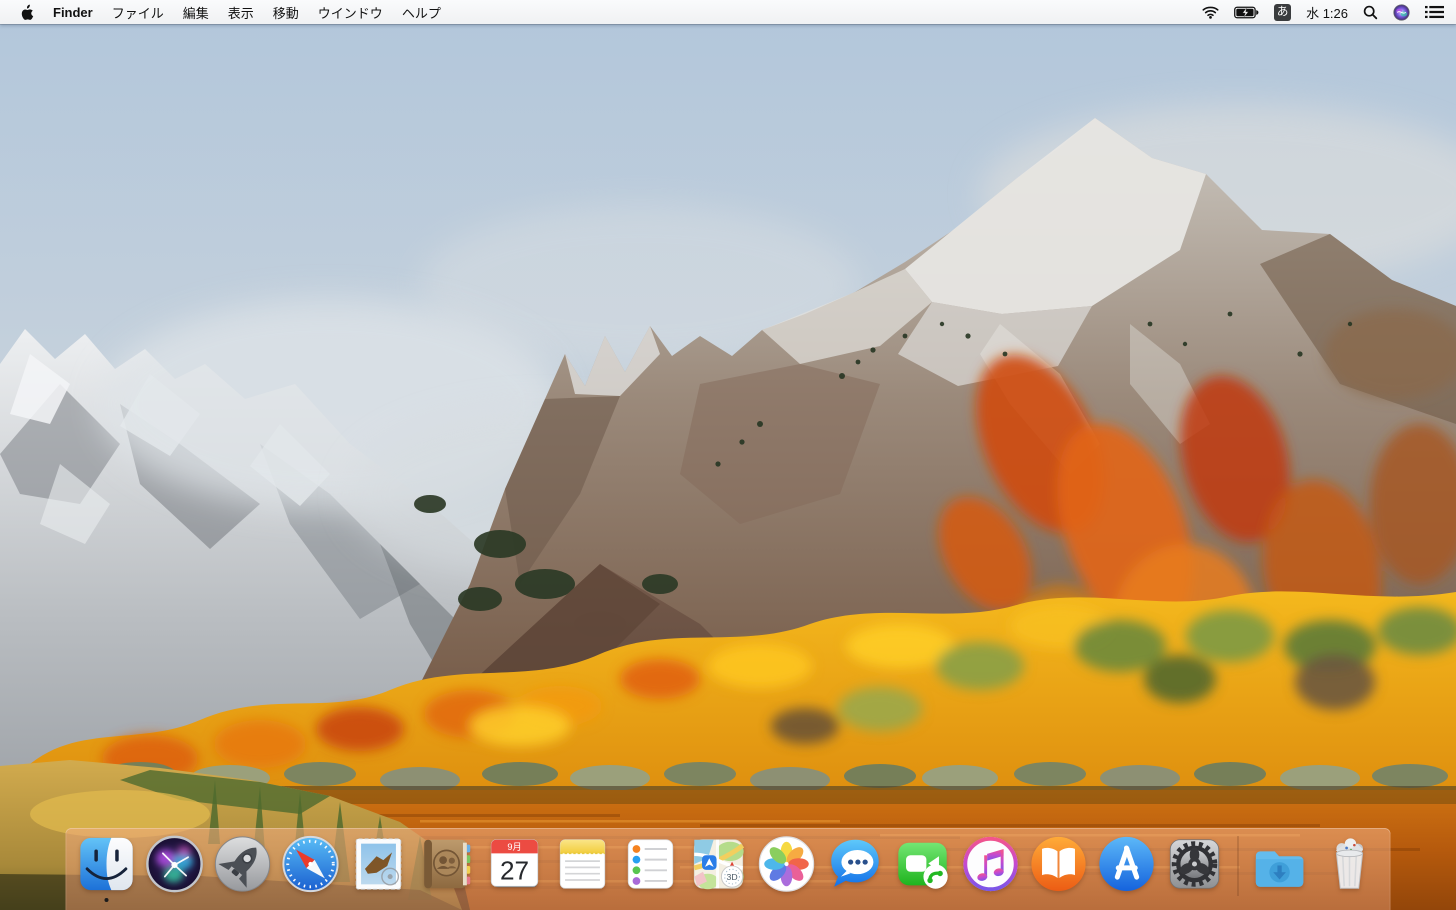 This screenshot has height=910, width=1456. I want to click on dock-item-finder, so click(107, 867).